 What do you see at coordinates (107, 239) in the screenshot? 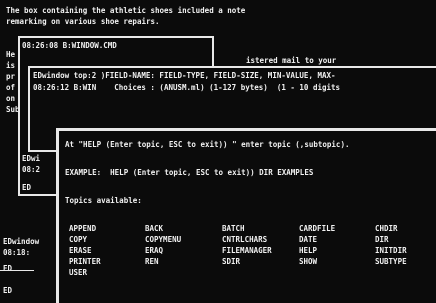
I see `topic-item: COPY` at bounding box center [107, 239].